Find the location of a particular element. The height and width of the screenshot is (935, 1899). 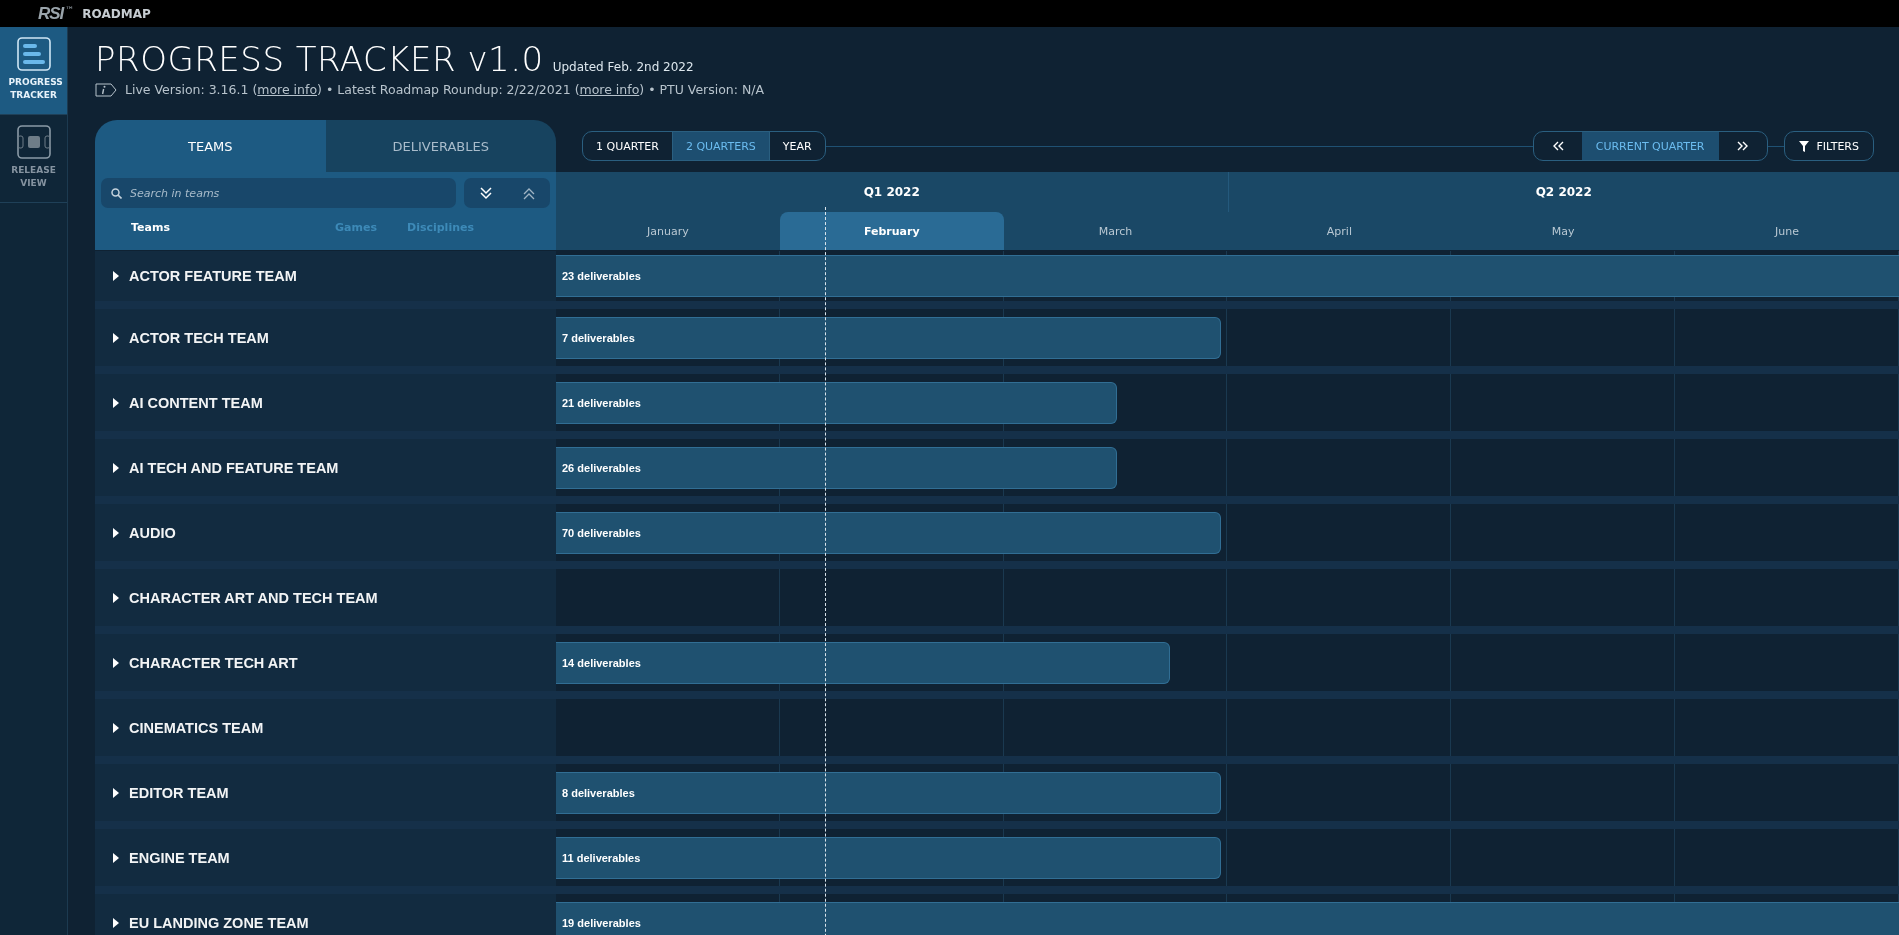

quarter-label: Q2 2022 is located at coordinates (1563, 192).